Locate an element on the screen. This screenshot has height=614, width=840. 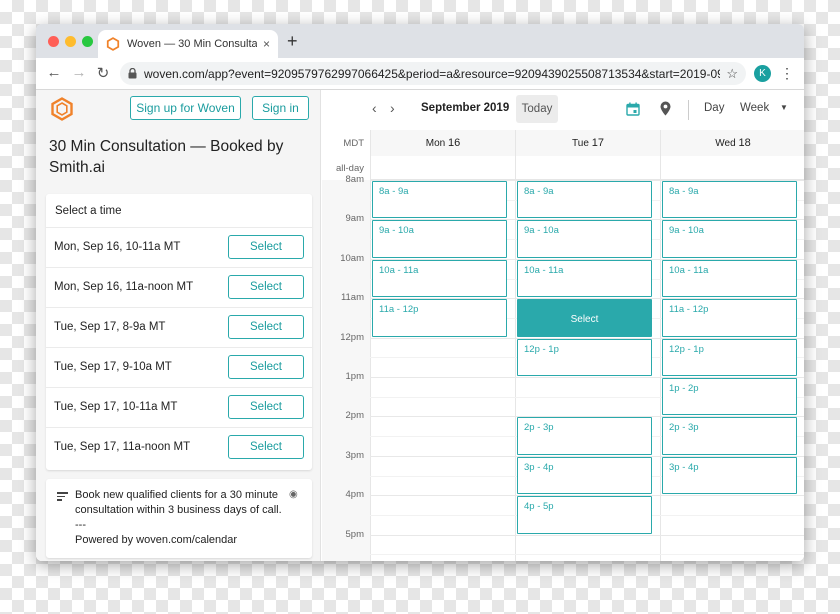
day-of-week-label: Wed is located at coordinates (725, 143).